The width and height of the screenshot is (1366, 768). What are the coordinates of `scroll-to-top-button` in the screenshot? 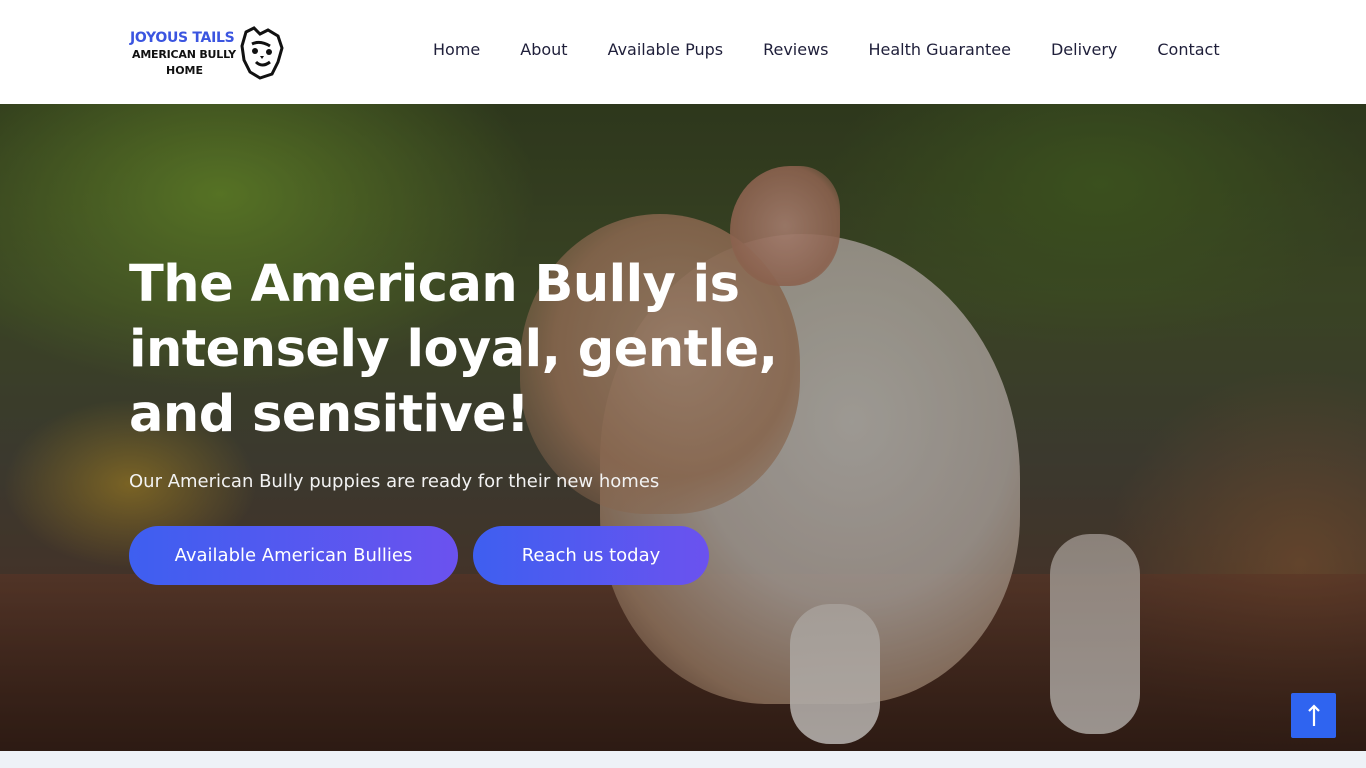 It's located at (1313, 715).